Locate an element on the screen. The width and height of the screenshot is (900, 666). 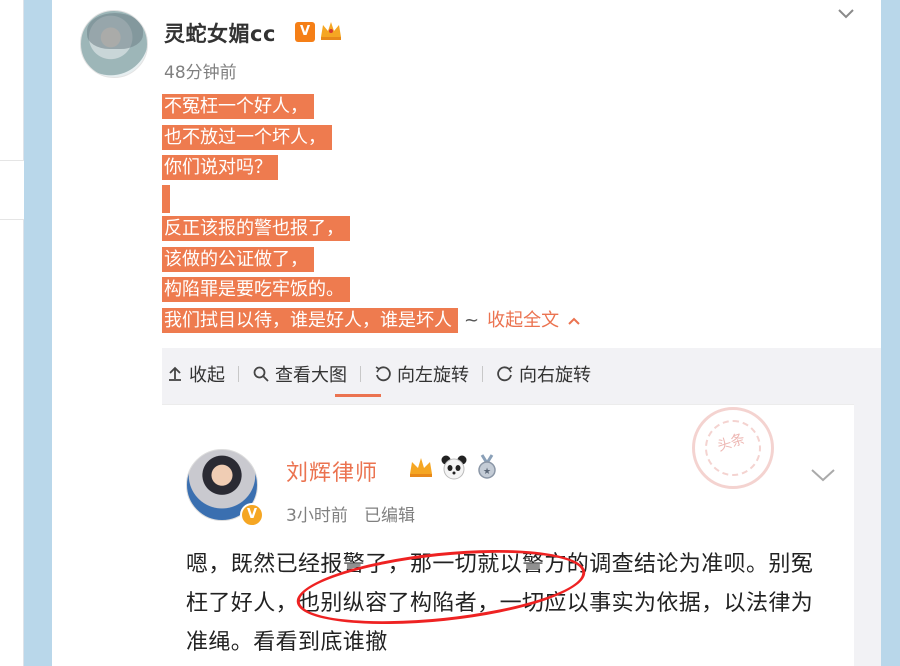
quoted-meta: 3小时前 已编辑 is located at coordinates (350, 513).